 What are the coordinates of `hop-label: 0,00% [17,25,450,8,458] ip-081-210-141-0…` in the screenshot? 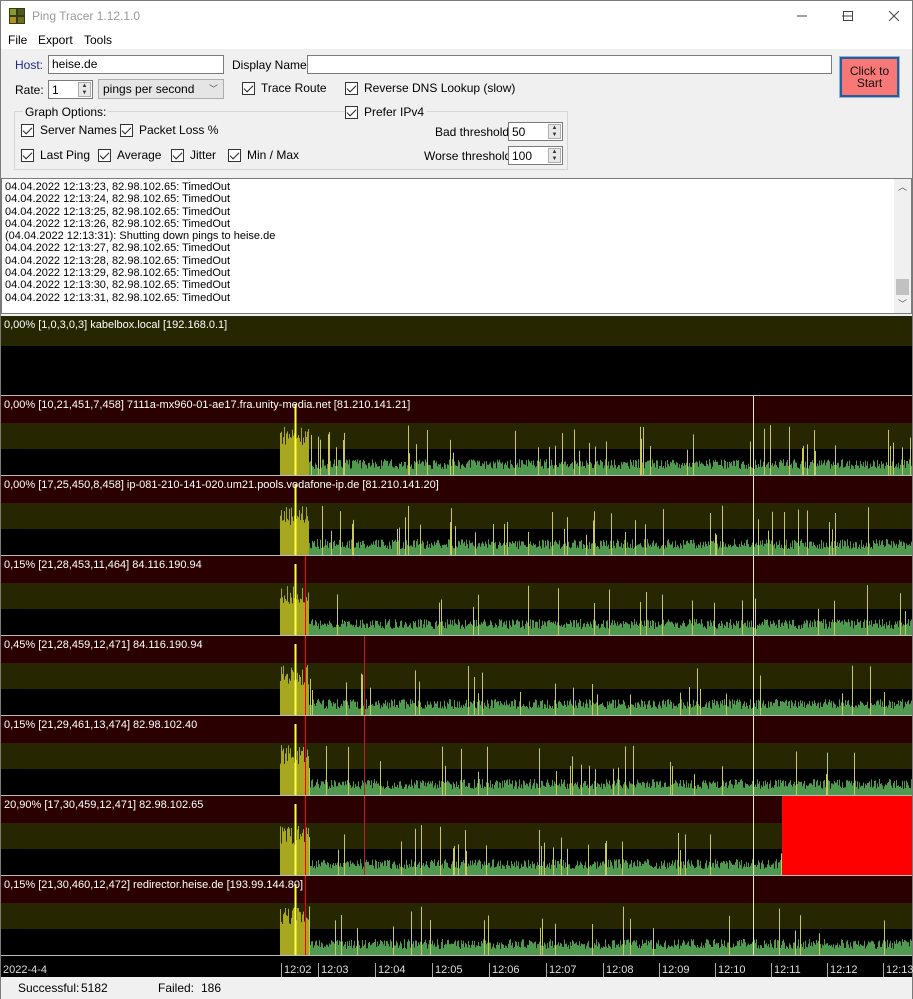 It's located at (221, 485).